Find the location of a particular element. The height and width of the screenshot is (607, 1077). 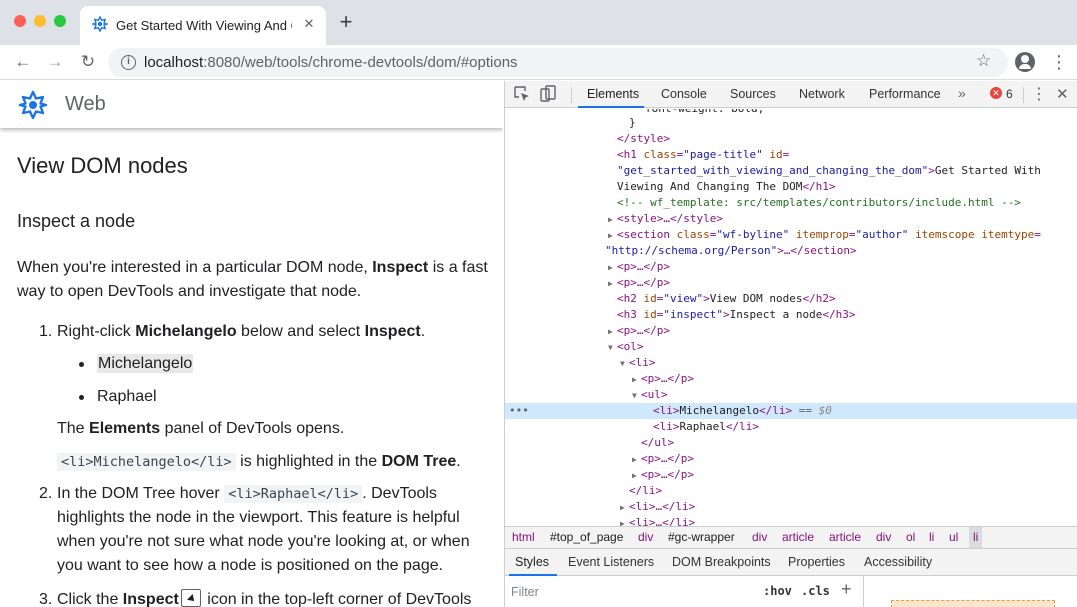

devtools-menu-icon: ⋮ is located at coordinates (1039, 94).